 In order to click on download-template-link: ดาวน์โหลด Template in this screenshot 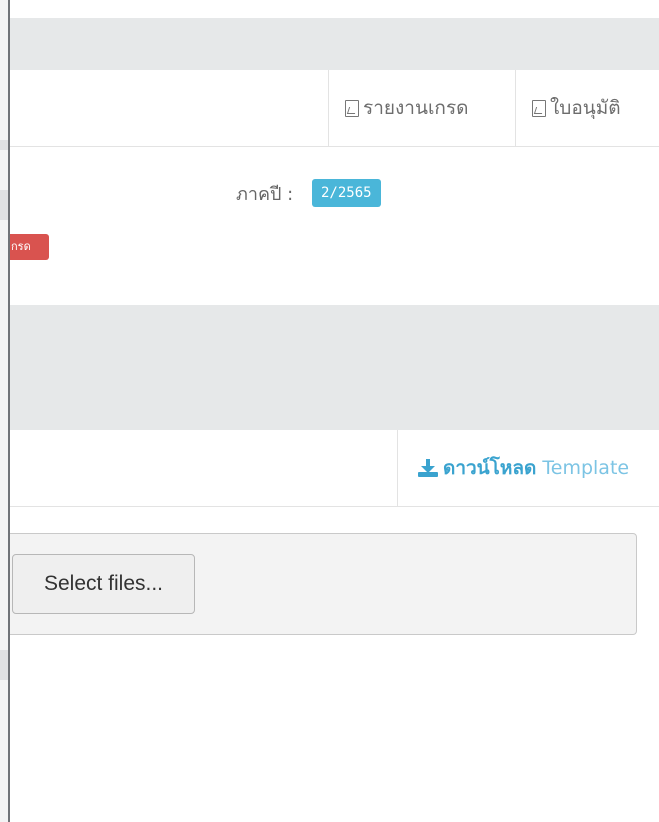, I will do `click(528, 468)`.